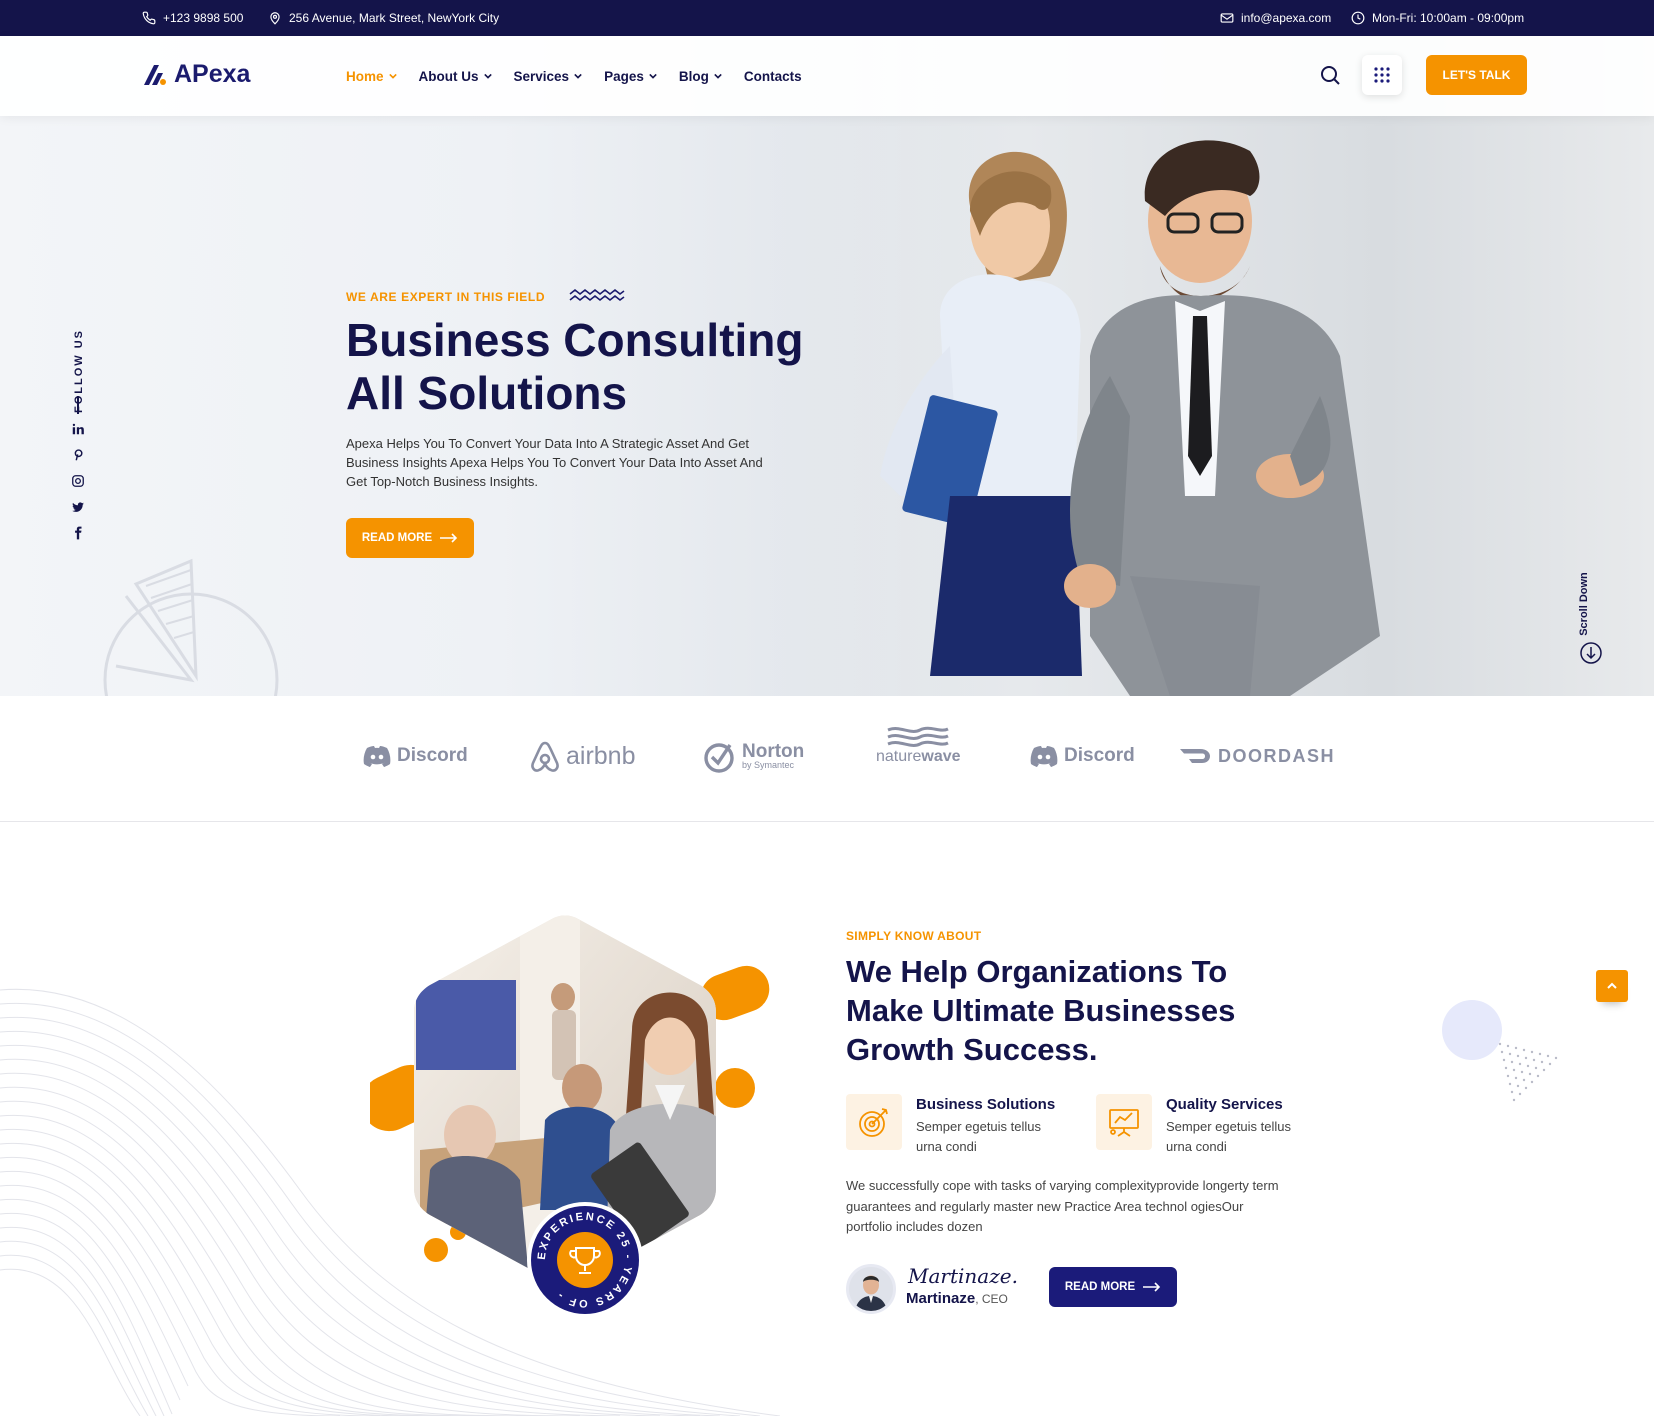 The height and width of the screenshot is (1416, 1654). What do you see at coordinates (1448, 18) in the screenshot?
I see `hours-text: Mon-Fri: 10:00am - 09:00pm` at bounding box center [1448, 18].